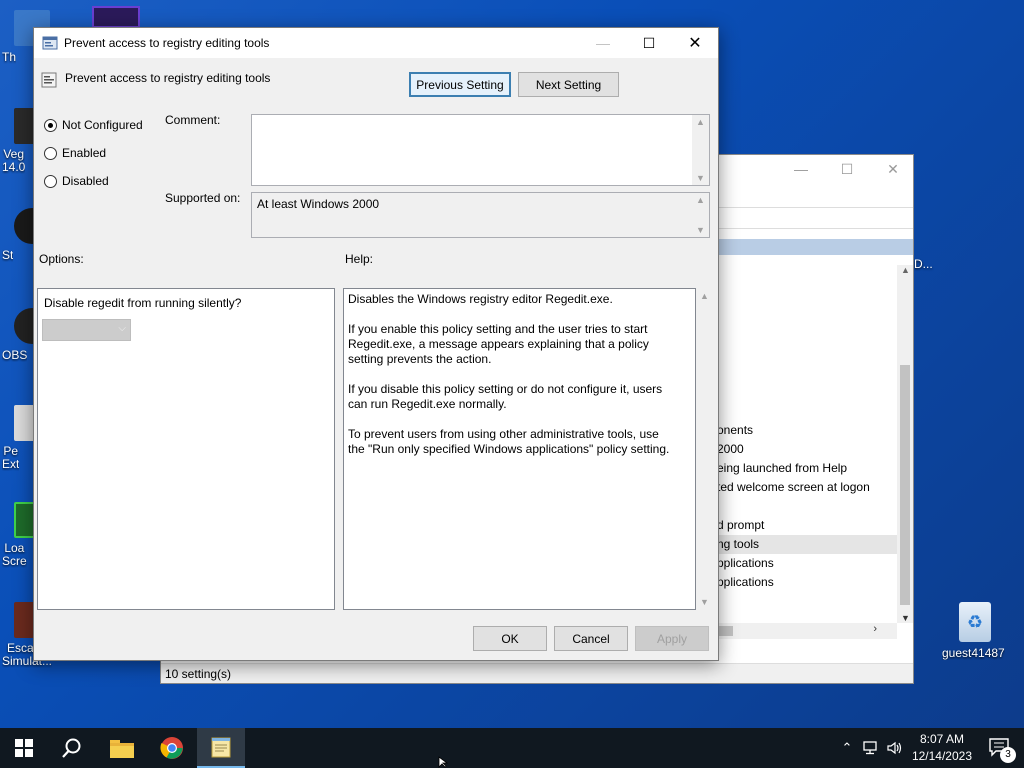 The image size is (1024, 768). I want to click on chevron-up-icon: ⌃, so click(847, 747).